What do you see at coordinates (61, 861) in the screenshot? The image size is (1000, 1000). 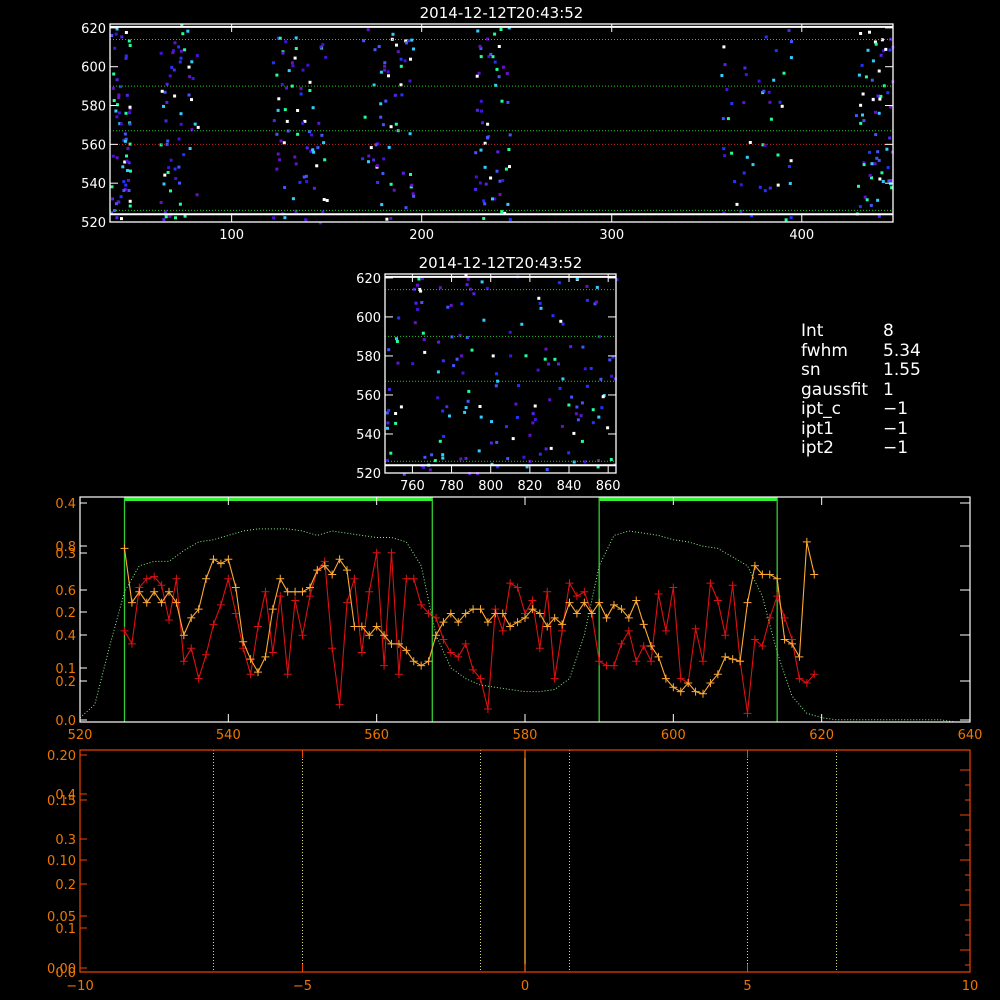 I see `y-tick-label: 0.10` at bounding box center [61, 861].